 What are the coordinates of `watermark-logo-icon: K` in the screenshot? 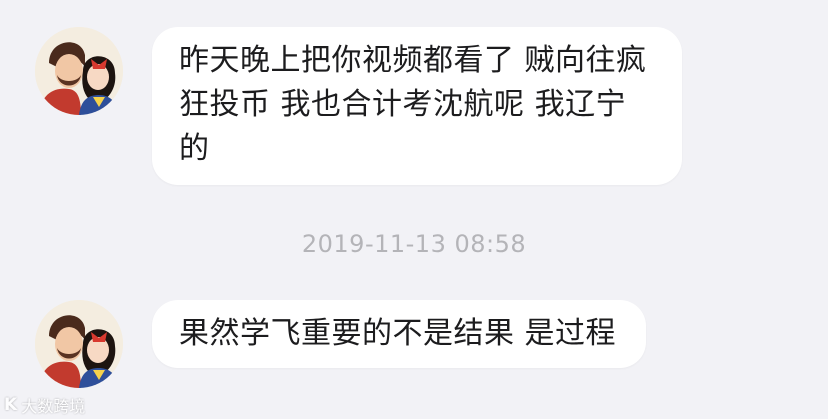 It's located at (11, 405).